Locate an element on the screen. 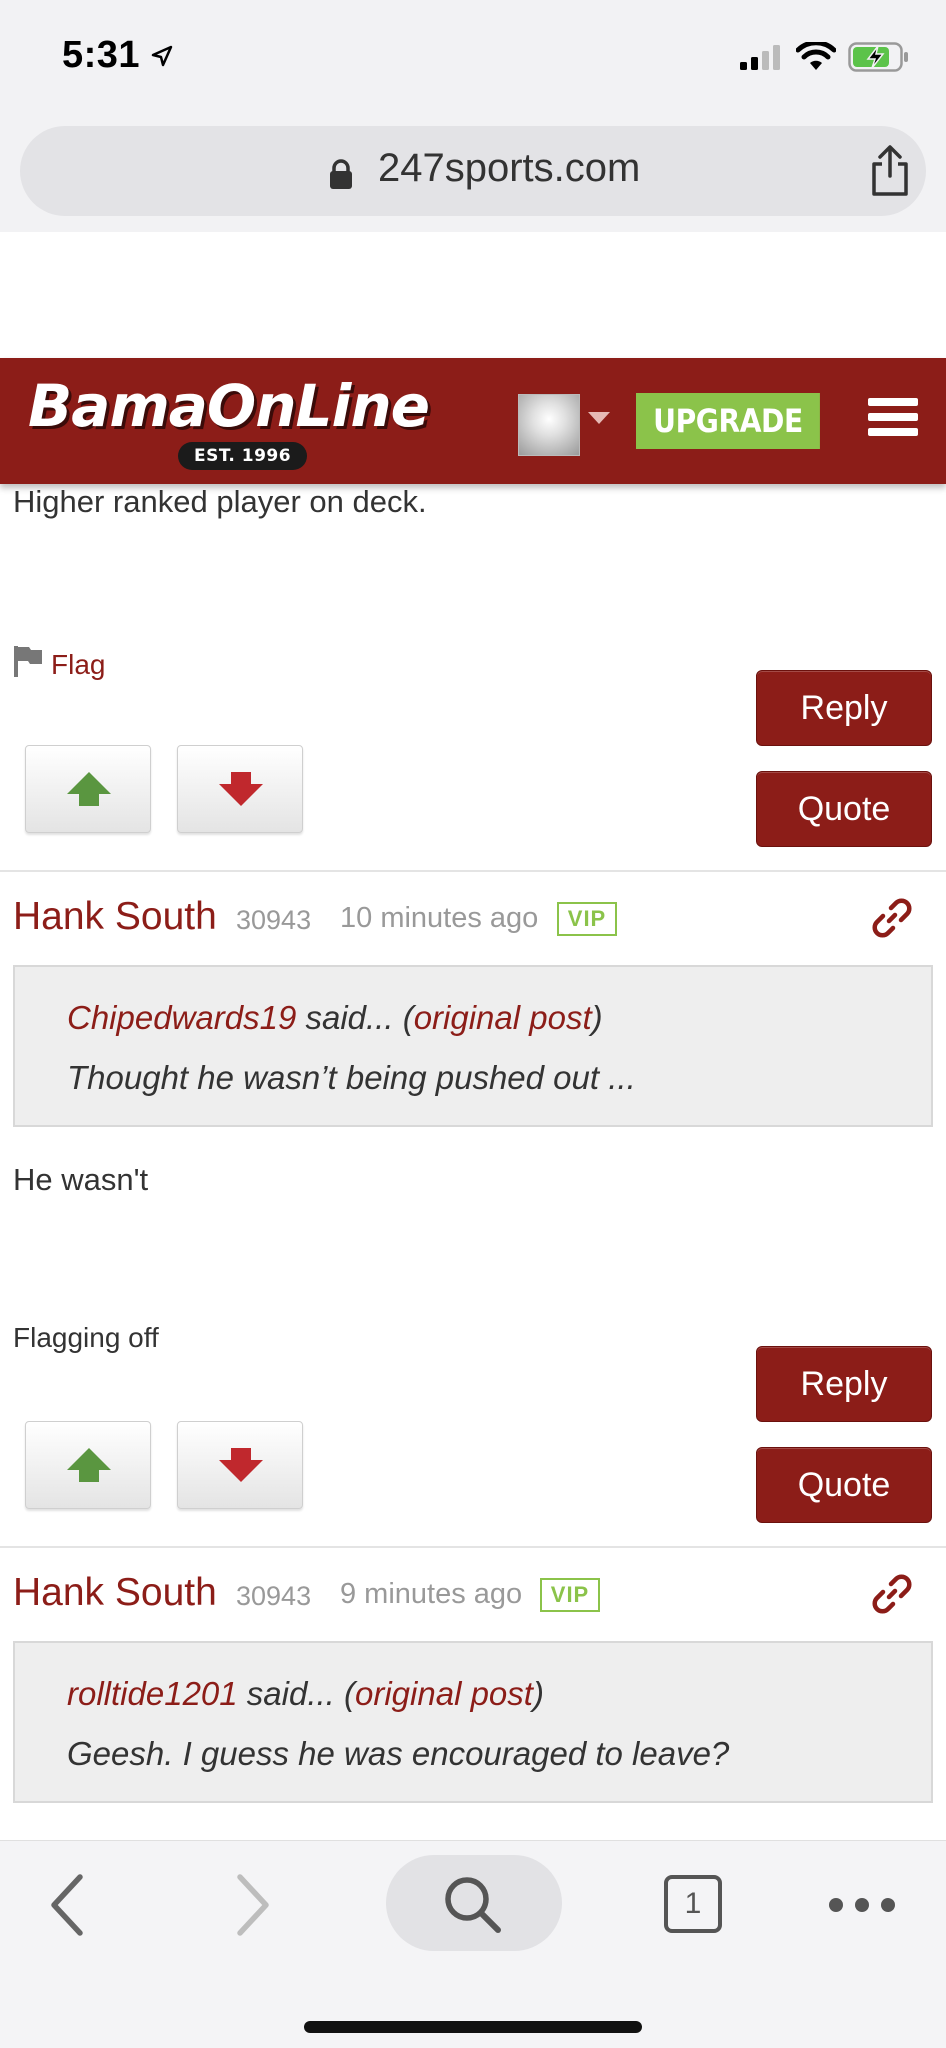 This screenshot has height=2048, width=946. quote-attribution: rolltide1201 said... (original post) is located at coordinates (305, 1694).